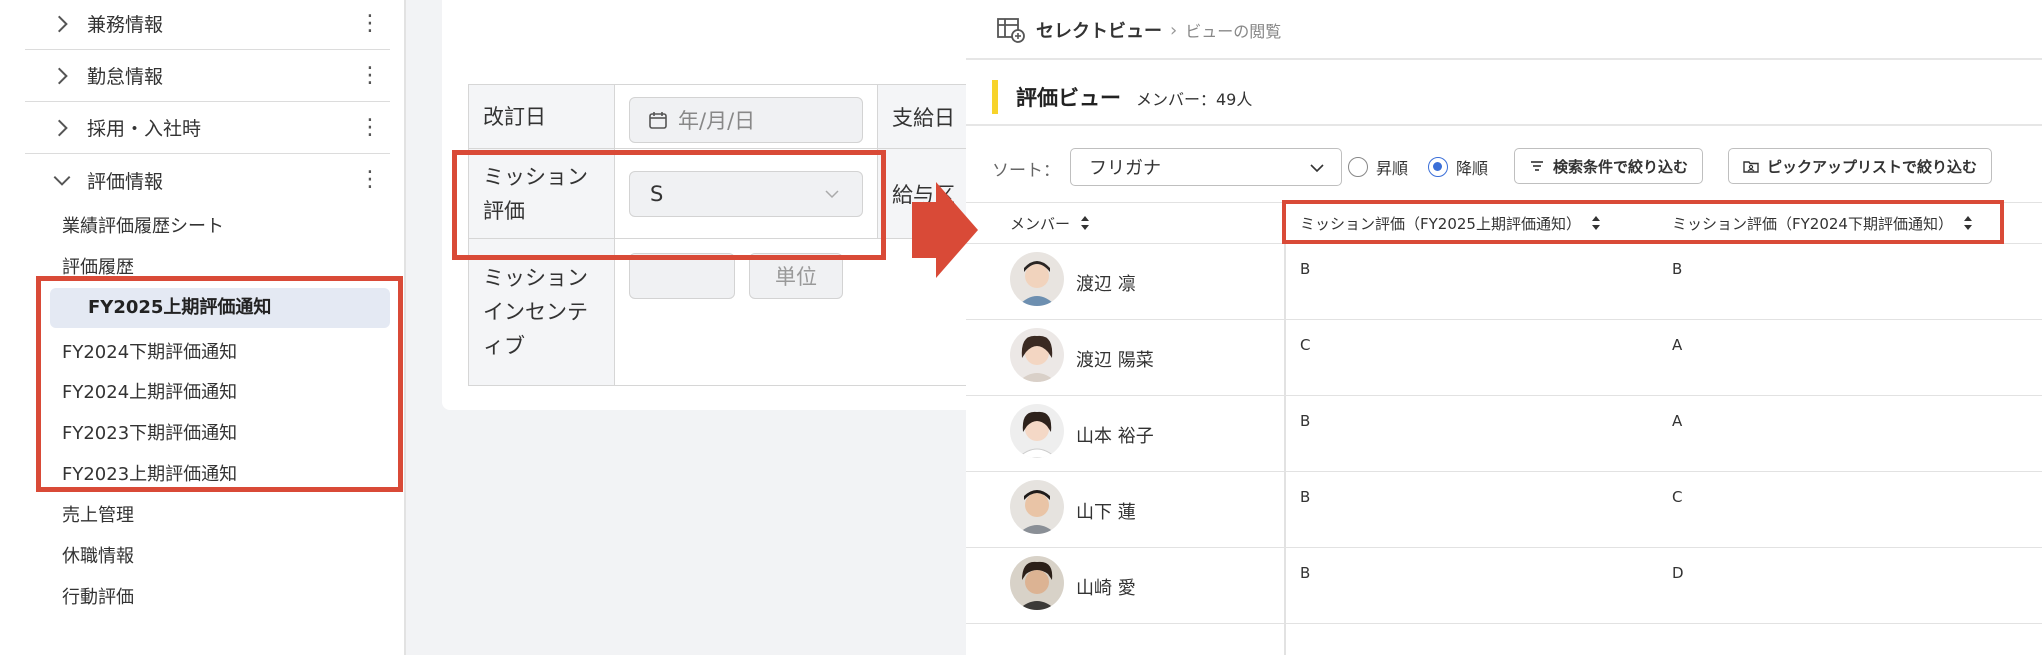  I want to click on filter-by-pickup-list-button: ピックアップリストで絞り込む, so click(1860, 166).